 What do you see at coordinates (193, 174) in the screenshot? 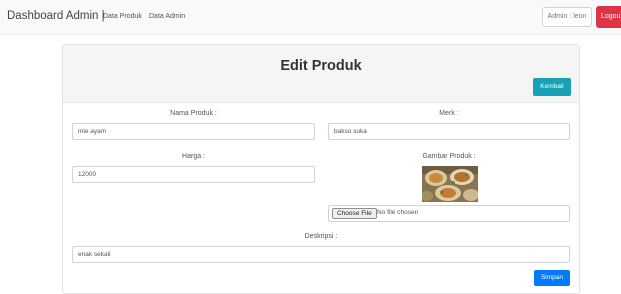
I see `price-input: 12000` at bounding box center [193, 174].